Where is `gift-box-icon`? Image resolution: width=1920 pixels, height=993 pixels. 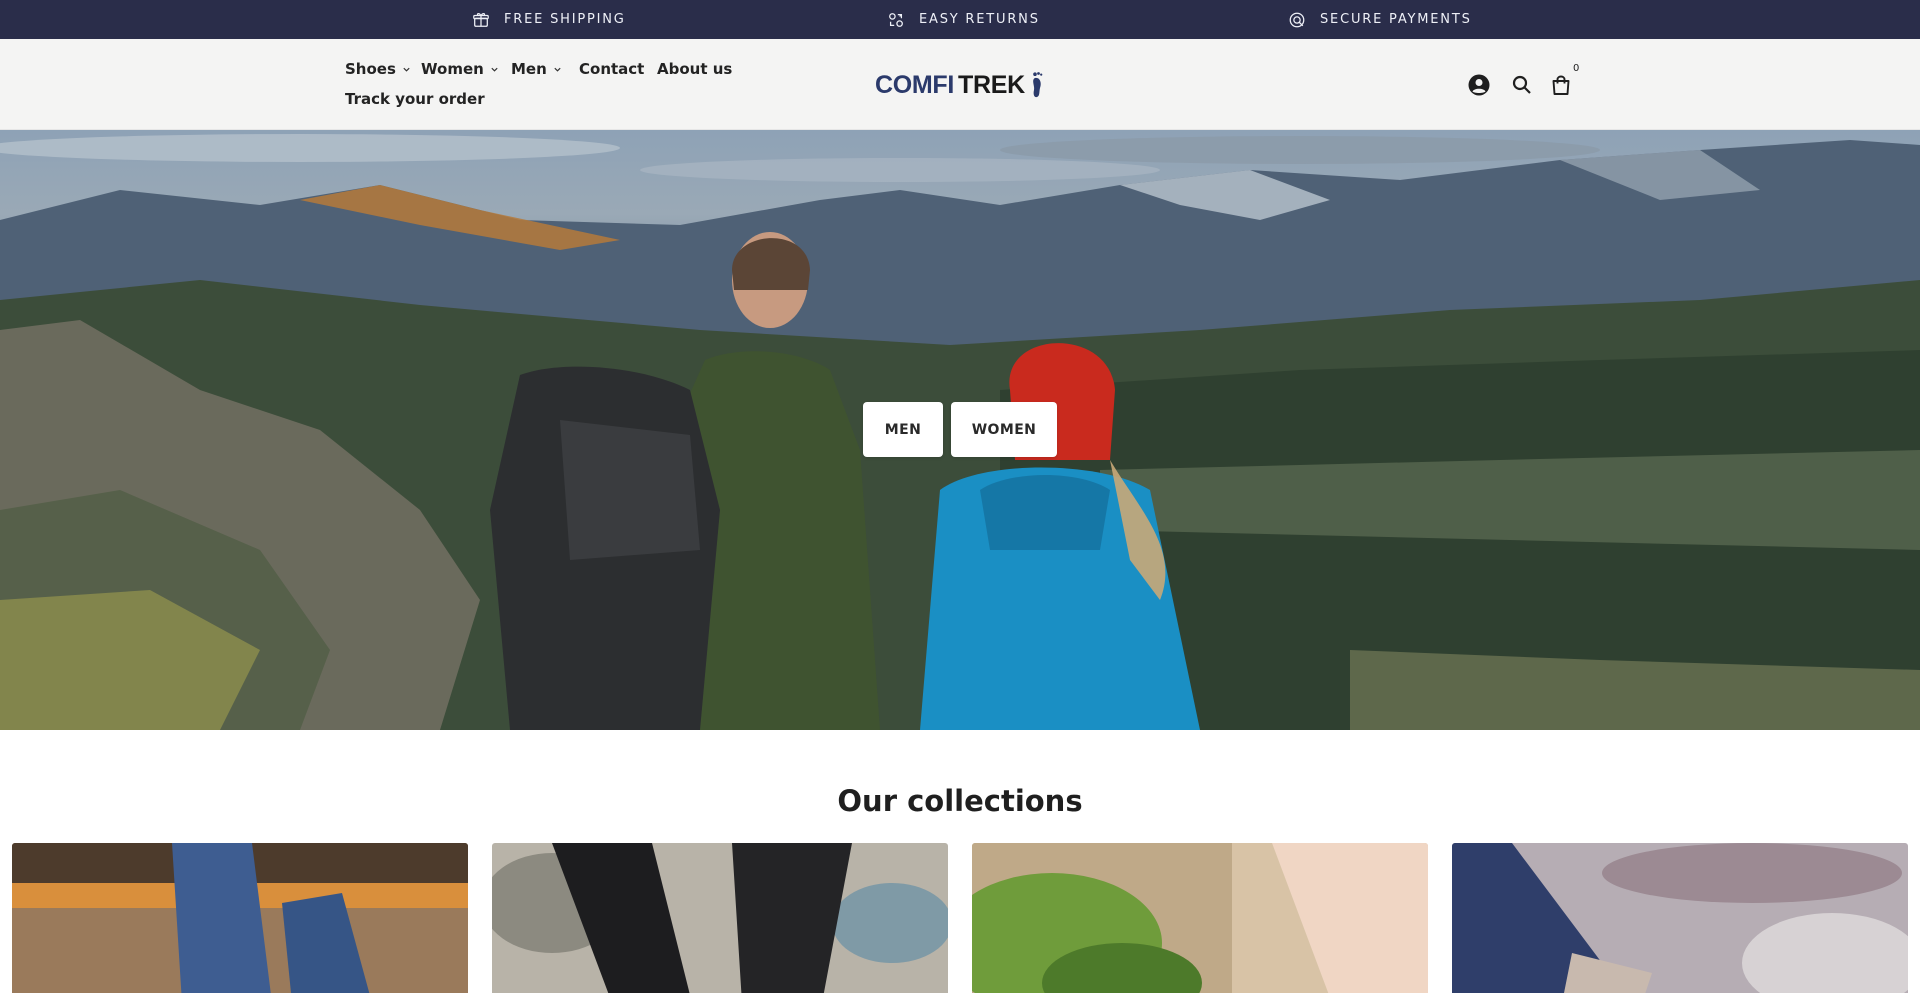 gift-box-icon is located at coordinates (481, 19).